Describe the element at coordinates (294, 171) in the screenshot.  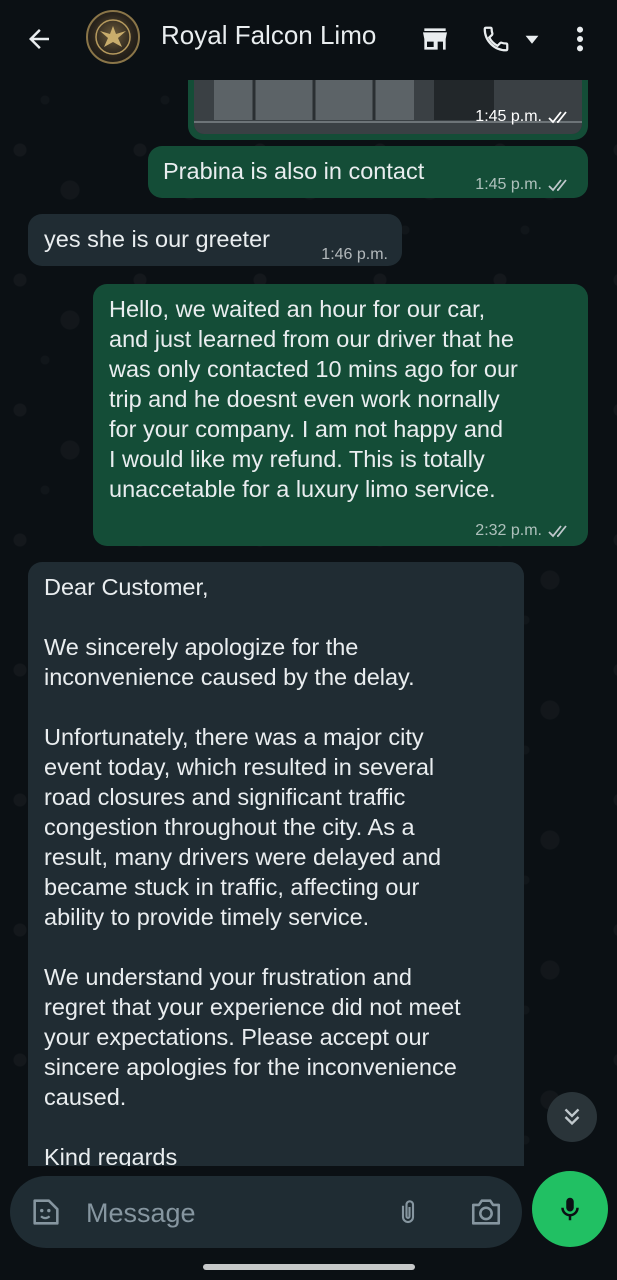
I see `message-text: Prabina is also in contact` at that location.